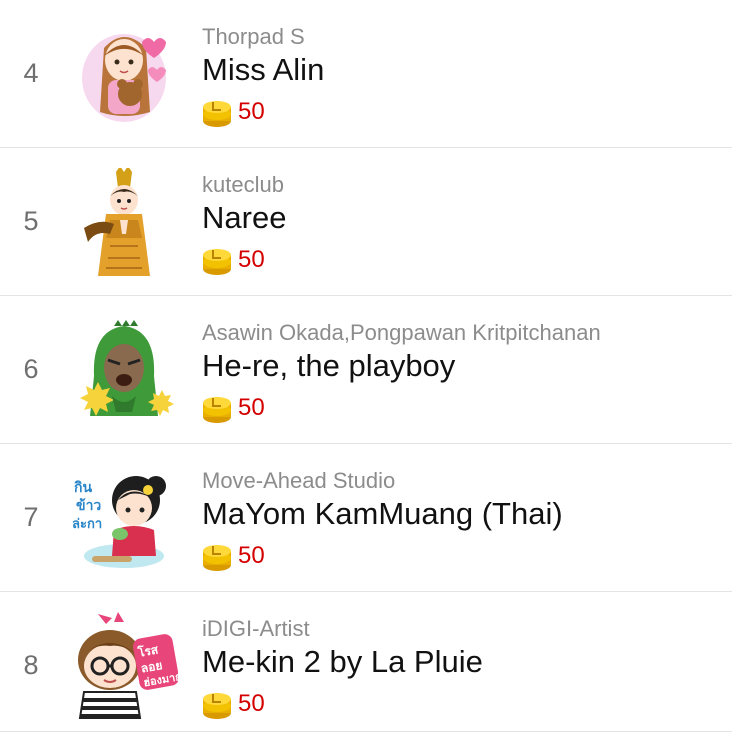  I want to click on girl-with-teddy-bear-sticker-icon, so click(124, 74).